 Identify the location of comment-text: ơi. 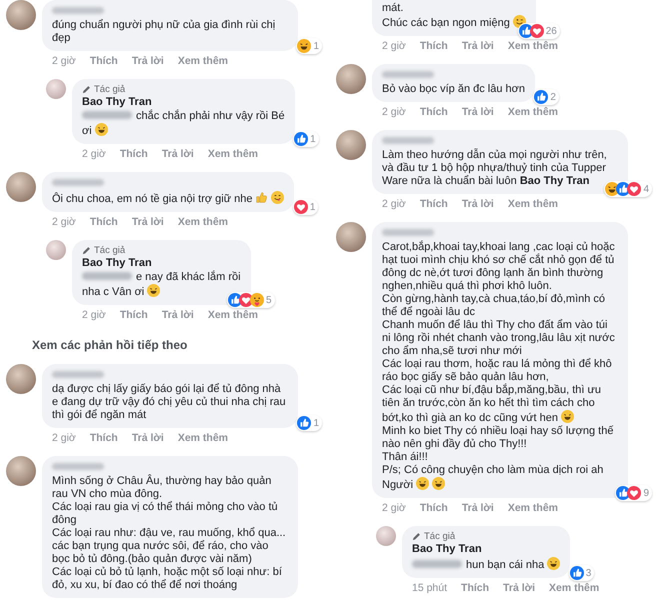
(87, 131).